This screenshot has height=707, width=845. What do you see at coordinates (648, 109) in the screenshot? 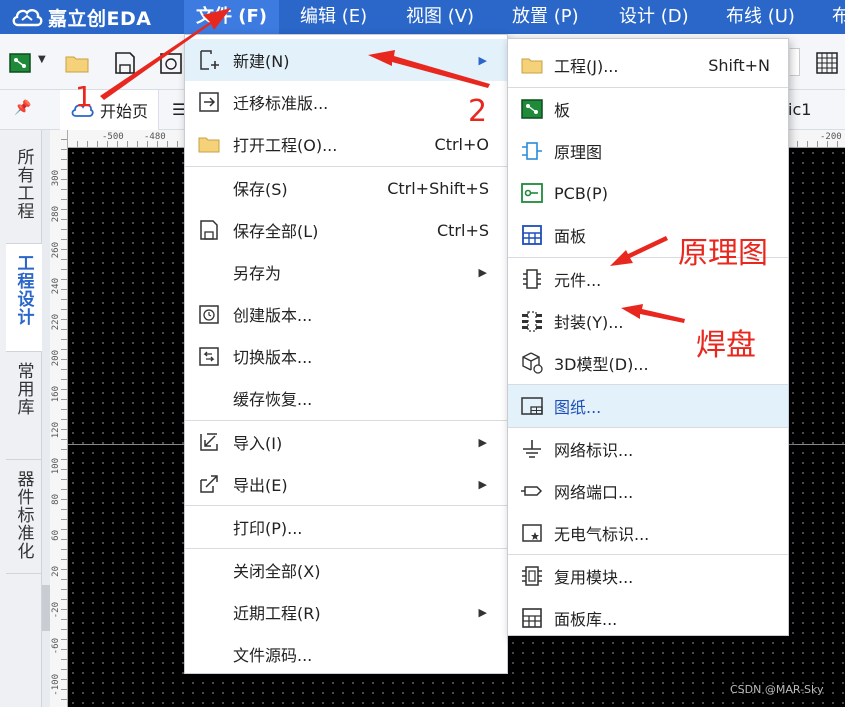
I see `new-menu-item-board: 板` at bounding box center [648, 109].